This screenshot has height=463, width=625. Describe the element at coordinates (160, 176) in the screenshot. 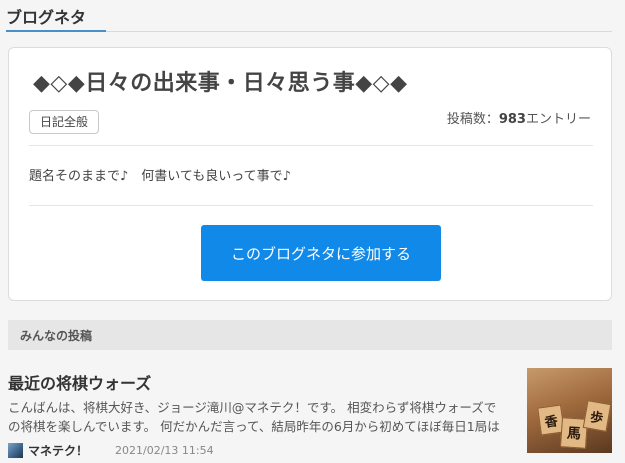

I see `theme-description: 題名そのままで♪ 何書いても良いって事で♪` at that location.